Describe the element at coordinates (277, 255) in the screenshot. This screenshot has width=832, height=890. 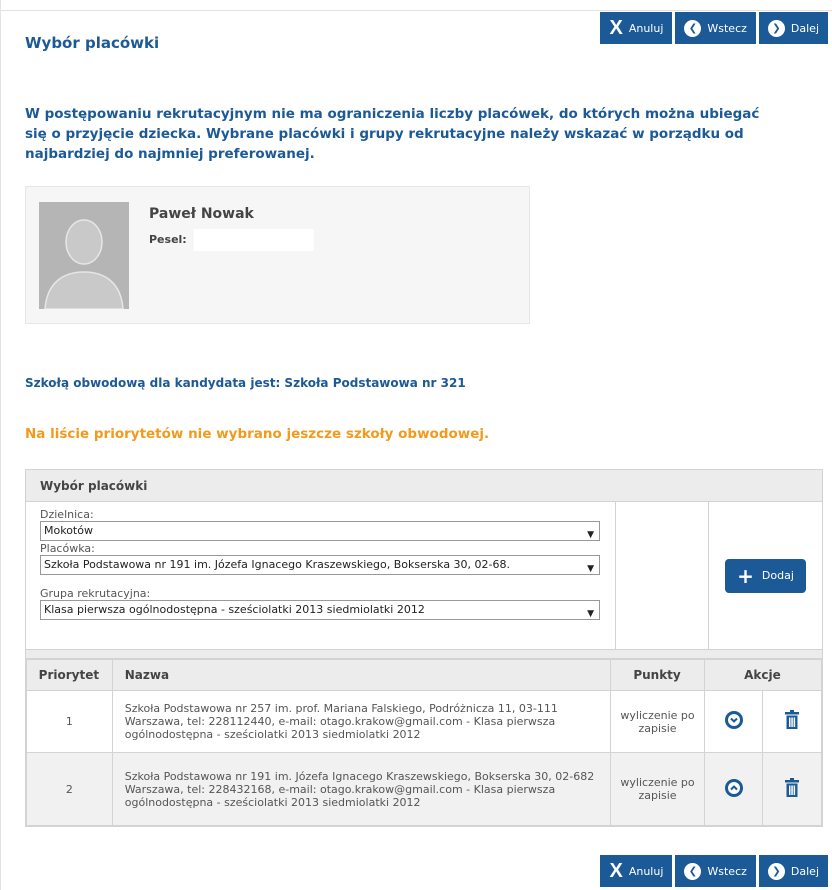
I see `candidate-card: Paweł Nowak Pesel:` at that location.